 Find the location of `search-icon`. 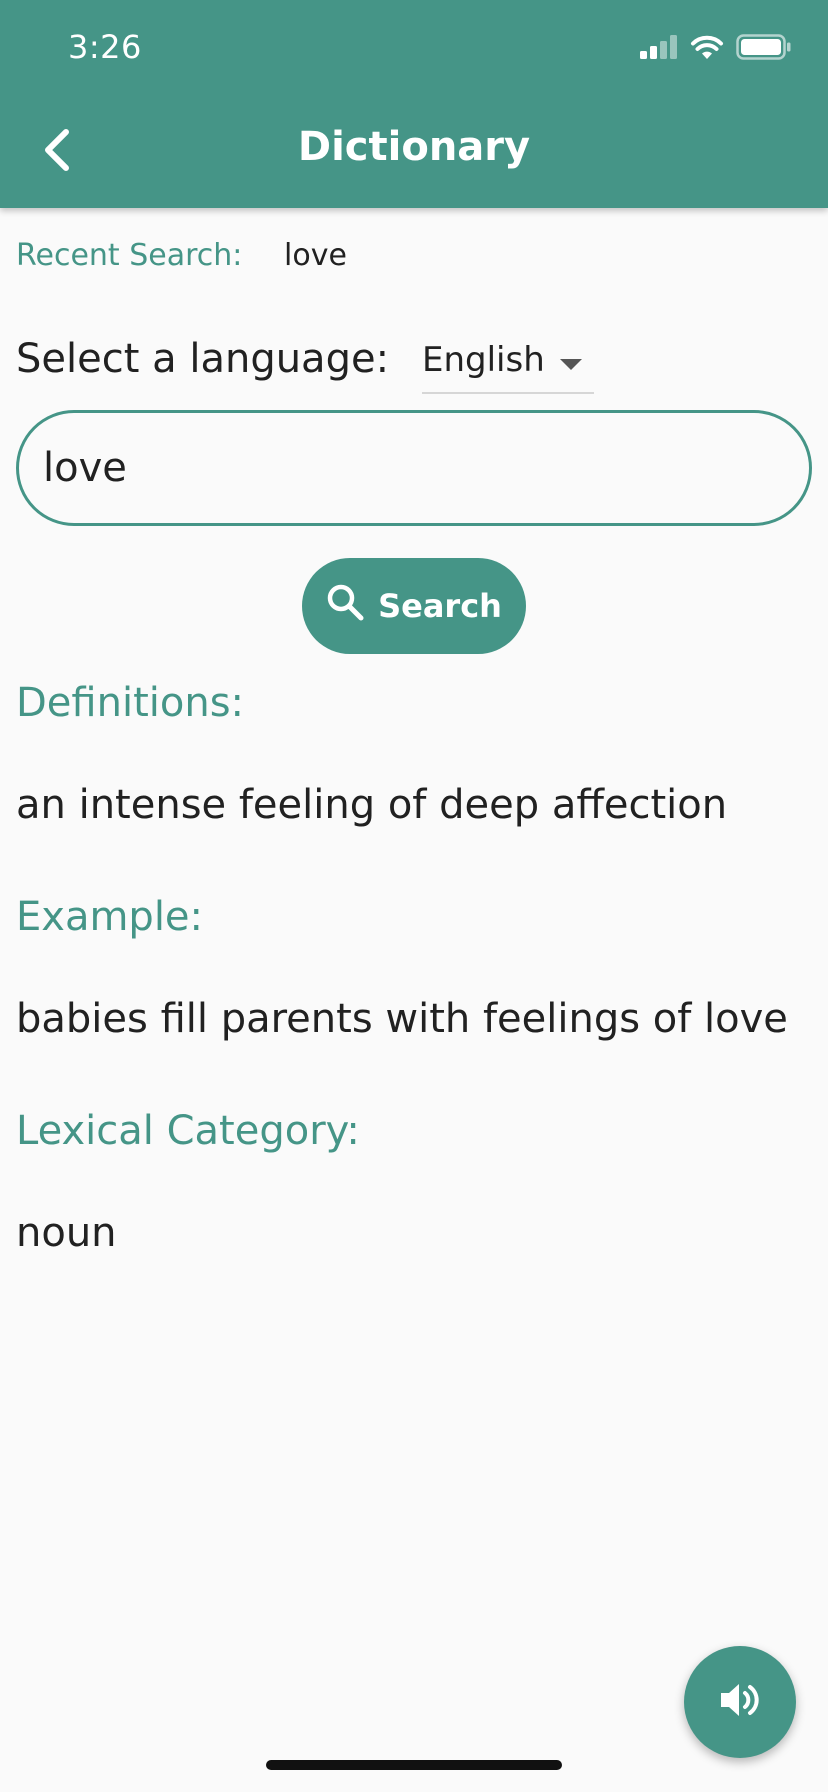

search-icon is located at coordinates (345, 606).